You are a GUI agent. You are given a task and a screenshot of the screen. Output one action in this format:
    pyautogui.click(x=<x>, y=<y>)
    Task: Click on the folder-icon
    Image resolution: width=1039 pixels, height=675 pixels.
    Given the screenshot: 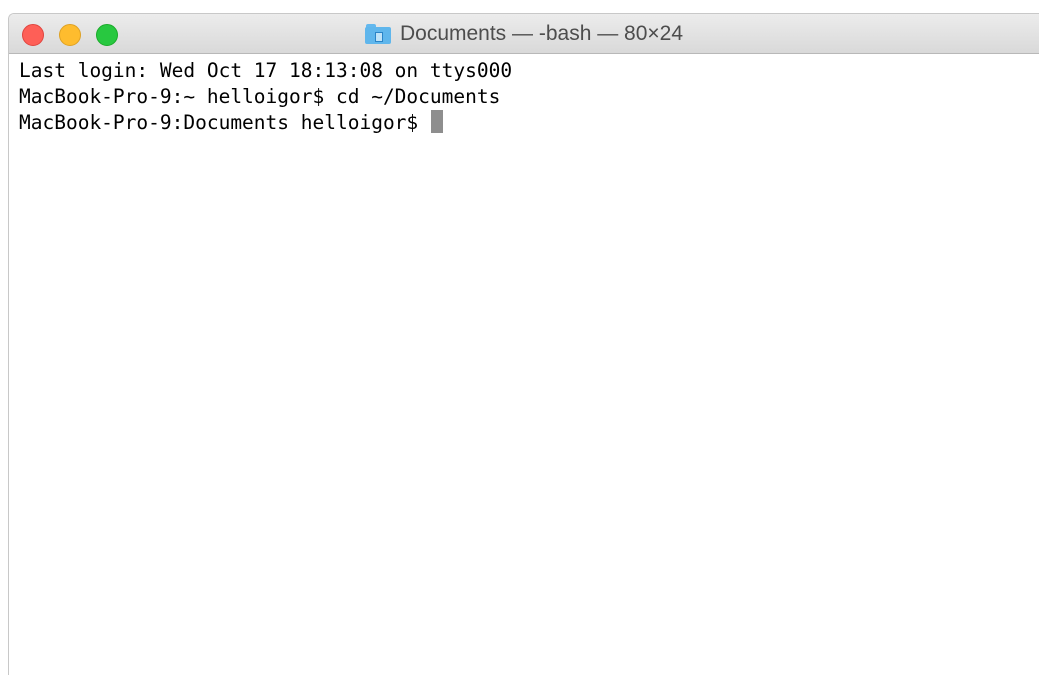 What is the action you would take?
    pyautogui.click(x=377, y=34)
    